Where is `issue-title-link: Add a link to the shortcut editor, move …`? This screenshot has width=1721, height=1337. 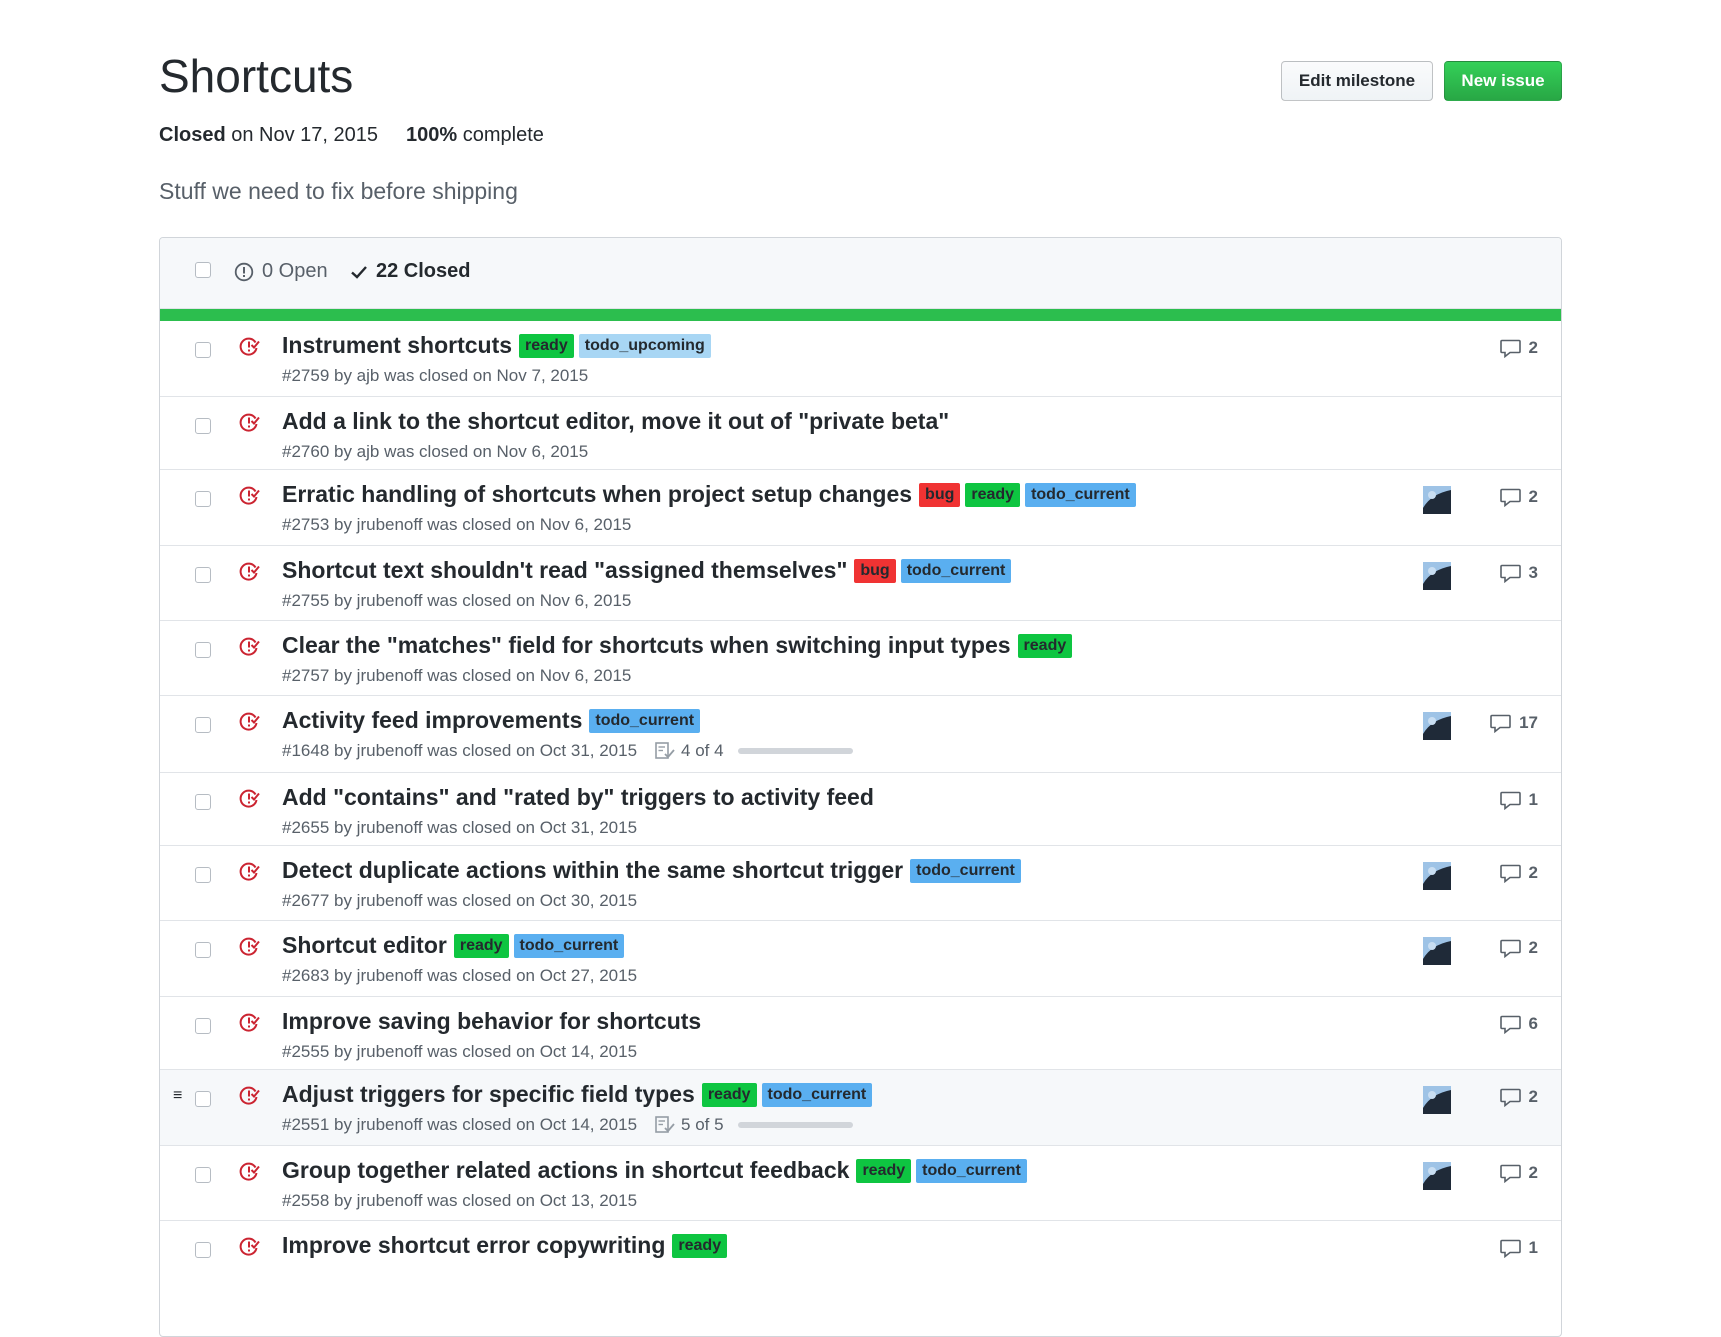
issue-title-link: Add a link to the shortcut editor, move … is located at coordinates (615, 421).